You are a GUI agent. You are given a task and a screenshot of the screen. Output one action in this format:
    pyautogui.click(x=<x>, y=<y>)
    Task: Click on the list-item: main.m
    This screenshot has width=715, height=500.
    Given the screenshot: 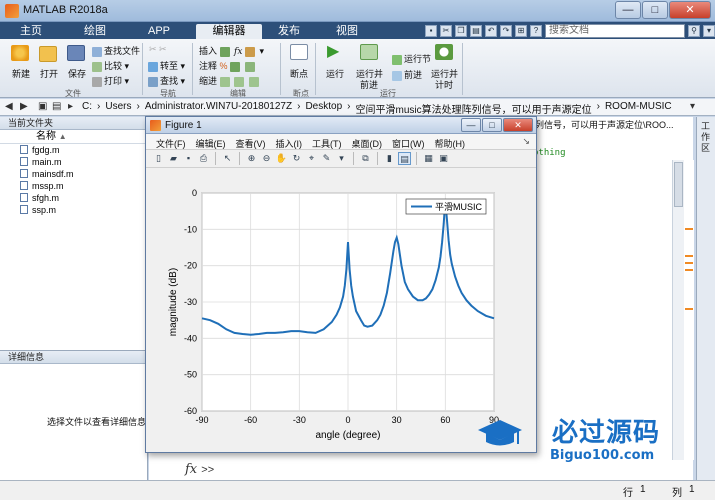 What is the action you would take?
    pyautogui.click(x=73, y=162)
    